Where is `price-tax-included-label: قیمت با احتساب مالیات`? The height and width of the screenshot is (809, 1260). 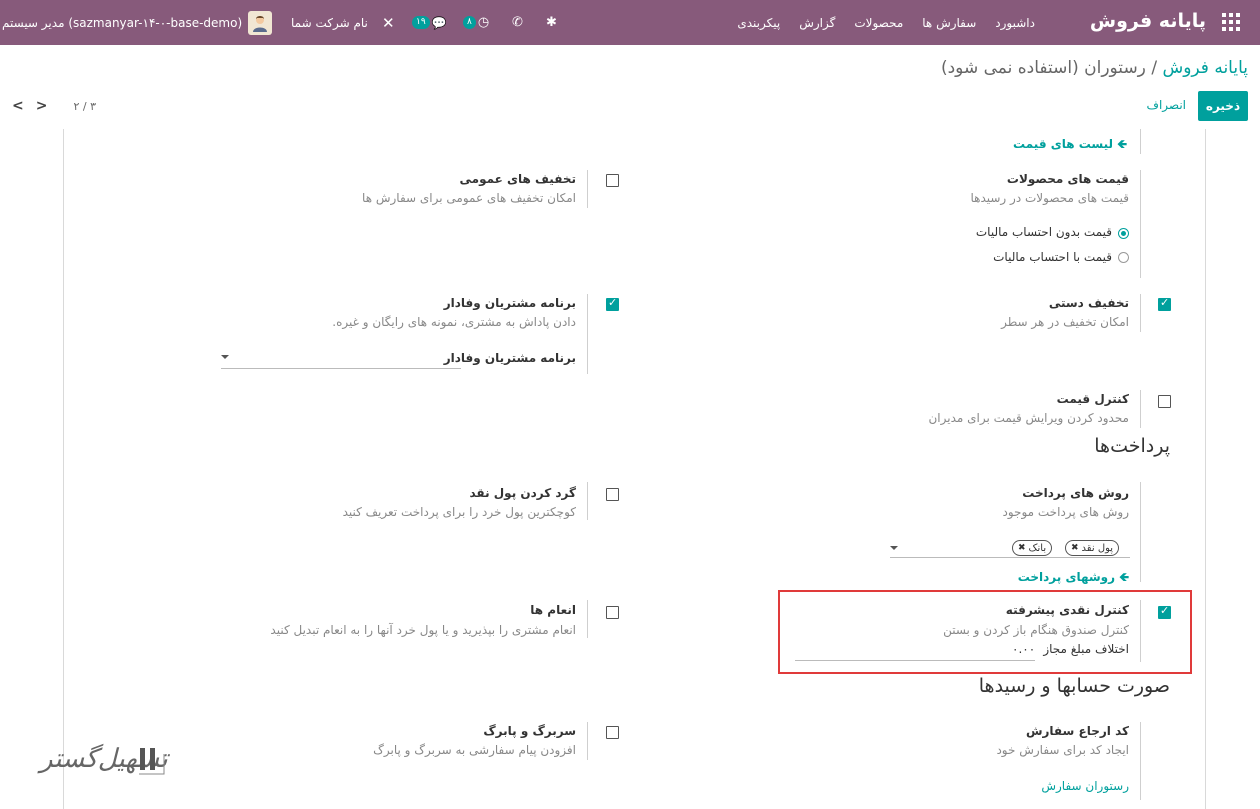 price-tax-included-label: قیمت با احتساب مالیات is located at coordinates (1052, 257).